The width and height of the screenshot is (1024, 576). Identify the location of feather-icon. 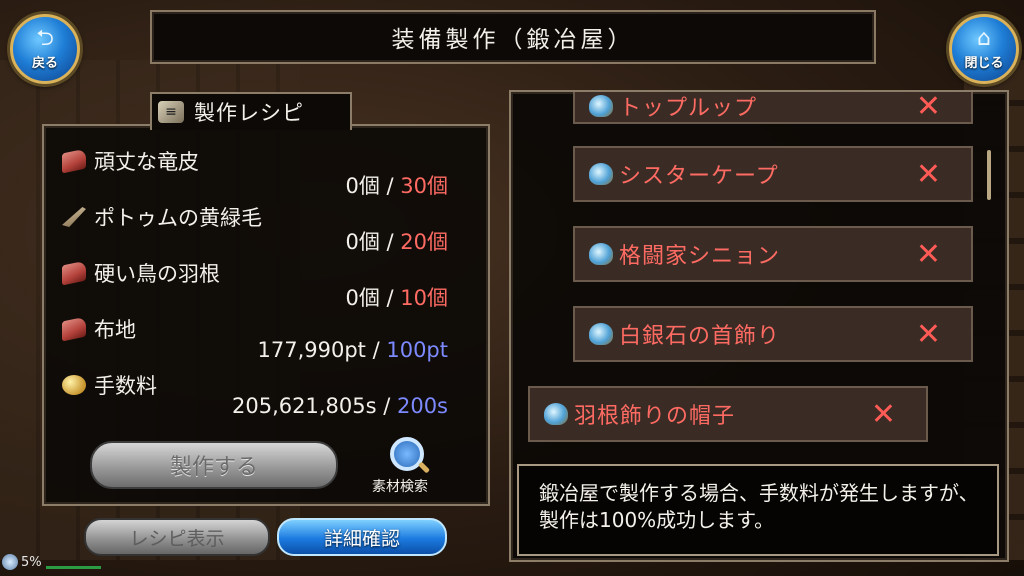
(74, 217).